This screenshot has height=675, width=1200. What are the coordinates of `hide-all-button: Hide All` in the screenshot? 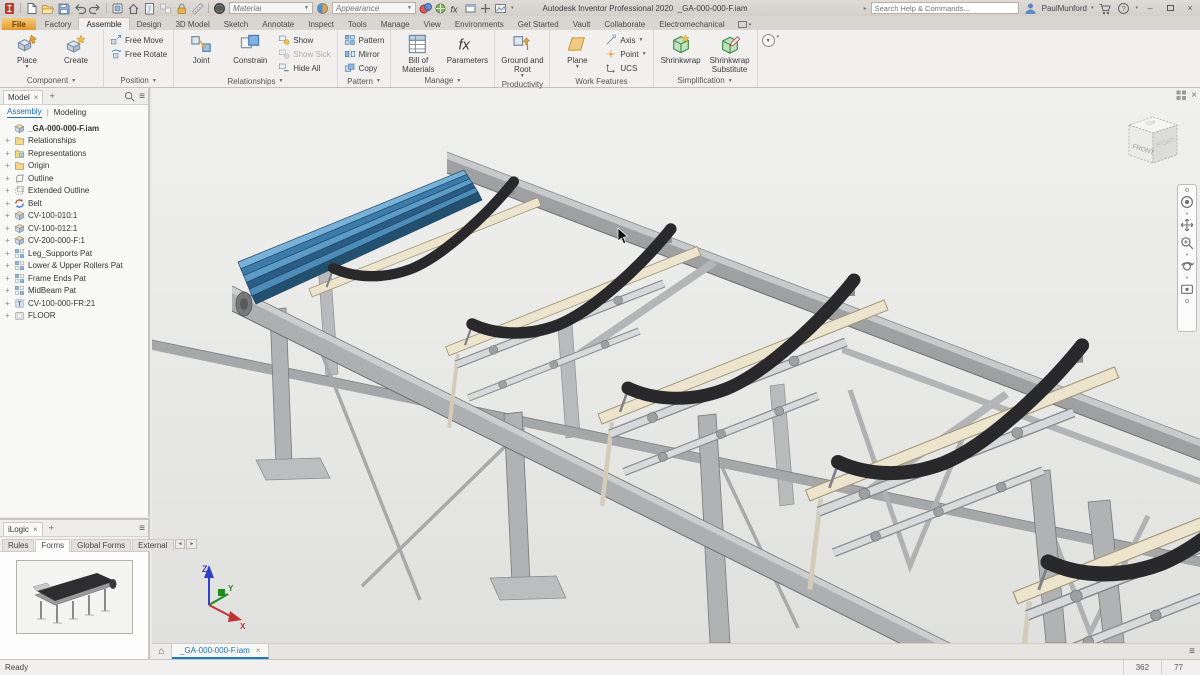 It's located at (304, 68).